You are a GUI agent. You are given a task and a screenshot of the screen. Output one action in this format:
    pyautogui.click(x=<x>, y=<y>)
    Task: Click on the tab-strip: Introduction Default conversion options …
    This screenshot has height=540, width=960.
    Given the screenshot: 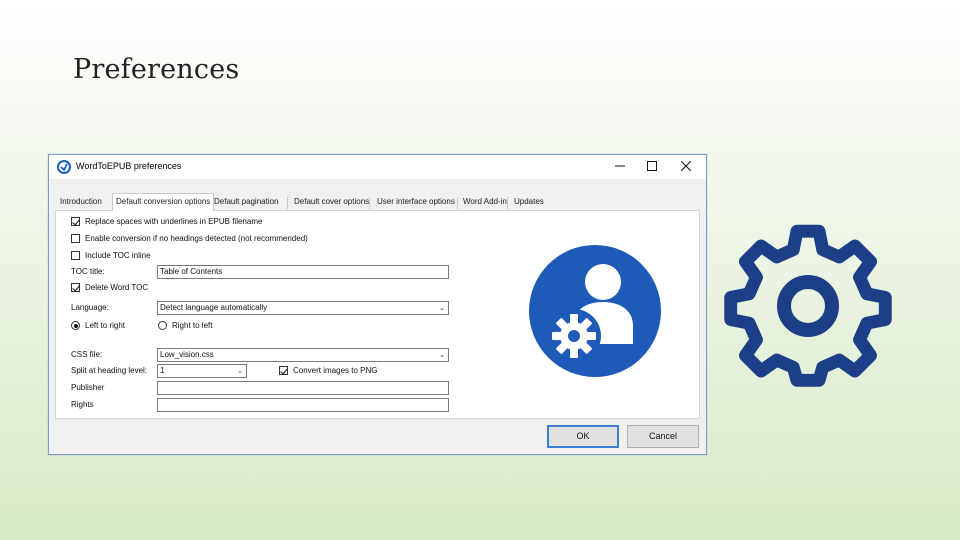 What is the action you would take?
    pyautogui.click(x=377, y=202)
    